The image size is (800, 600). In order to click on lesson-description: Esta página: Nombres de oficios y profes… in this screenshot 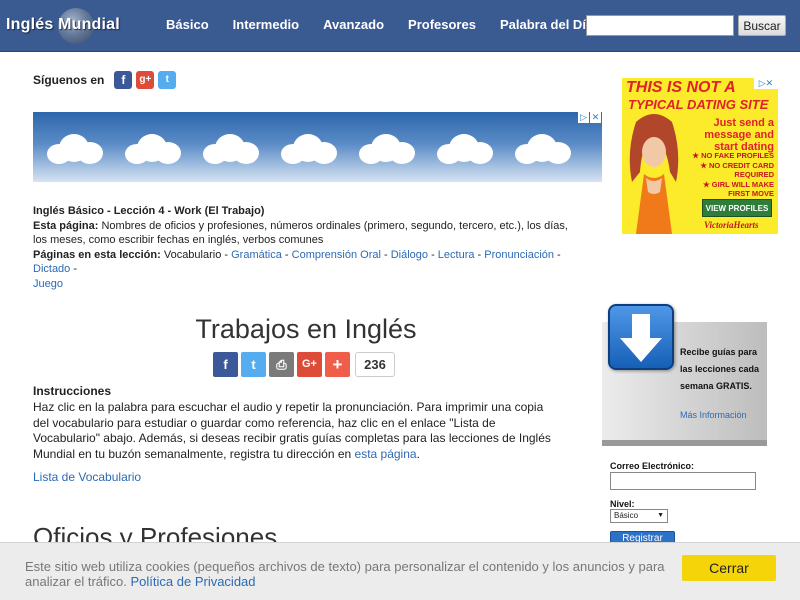, I will do `click(300, 233)`.